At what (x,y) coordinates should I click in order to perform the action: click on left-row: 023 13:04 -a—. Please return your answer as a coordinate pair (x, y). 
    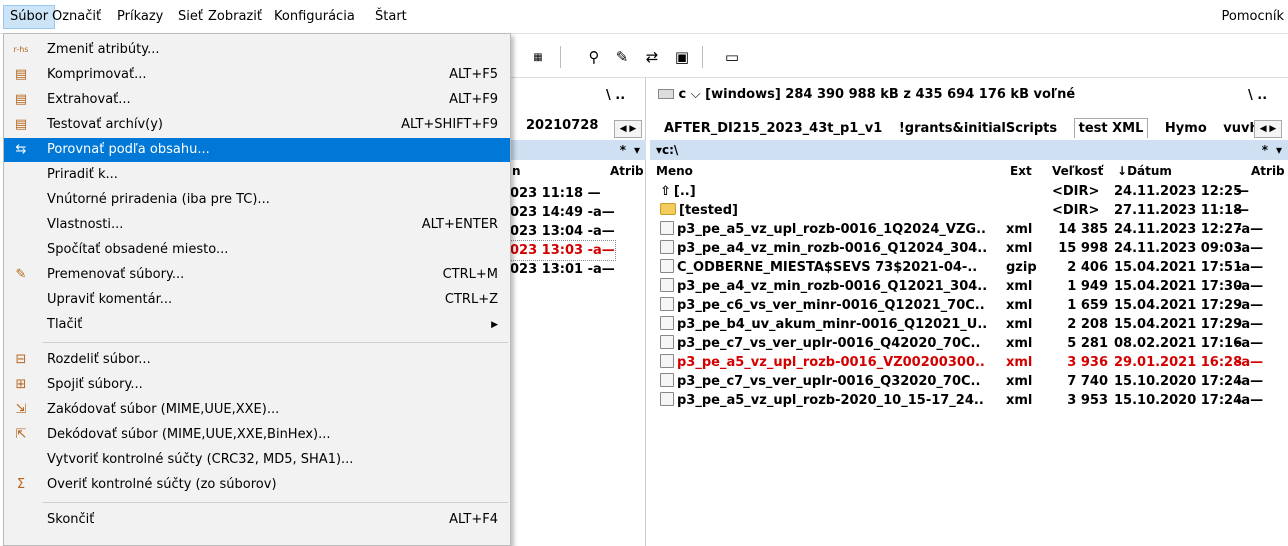
    Looking at the image, I should click on (562, 231).